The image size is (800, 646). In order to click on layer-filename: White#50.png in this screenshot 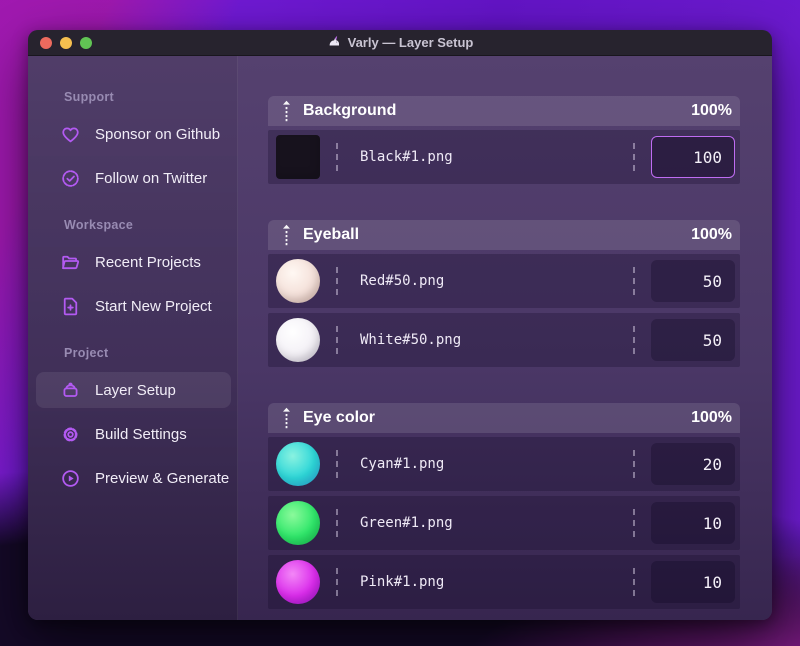, I will do `click(411, 340)`.